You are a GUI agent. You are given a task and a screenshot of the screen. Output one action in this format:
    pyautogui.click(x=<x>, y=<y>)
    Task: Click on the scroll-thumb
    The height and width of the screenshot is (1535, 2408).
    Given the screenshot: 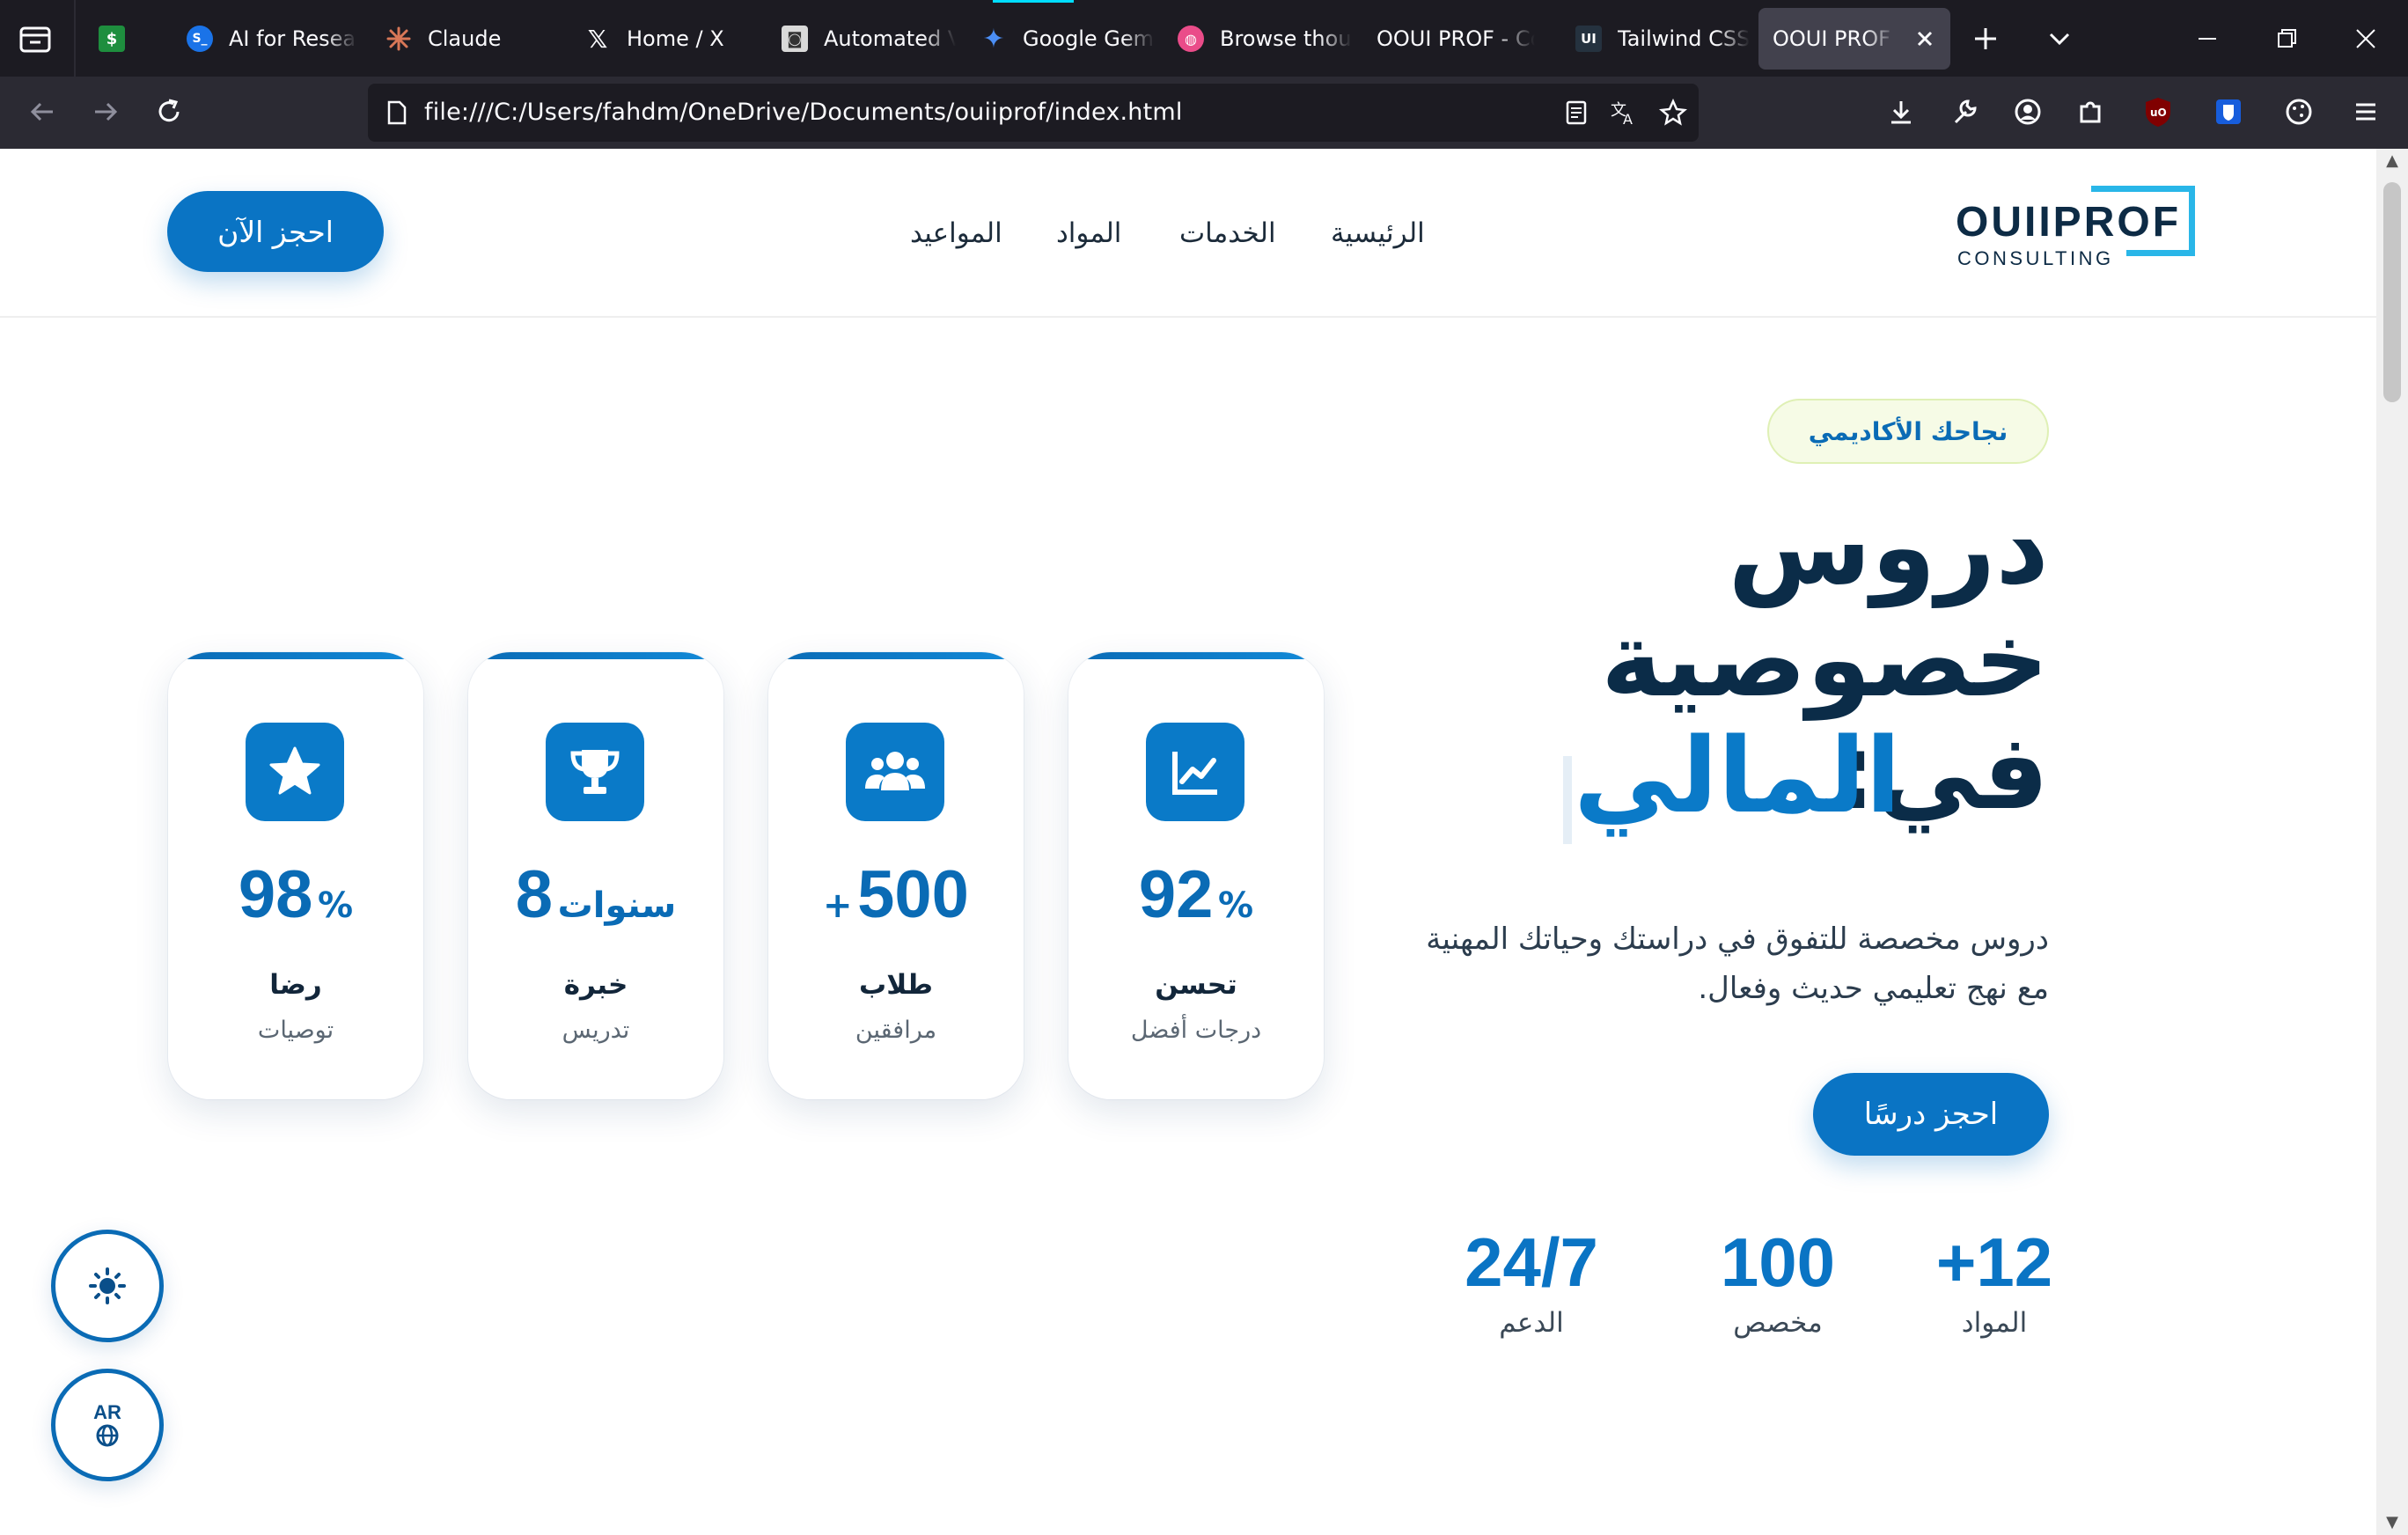 What is the action you would take?
    pyautogui.click(x=2392, y=292)
    